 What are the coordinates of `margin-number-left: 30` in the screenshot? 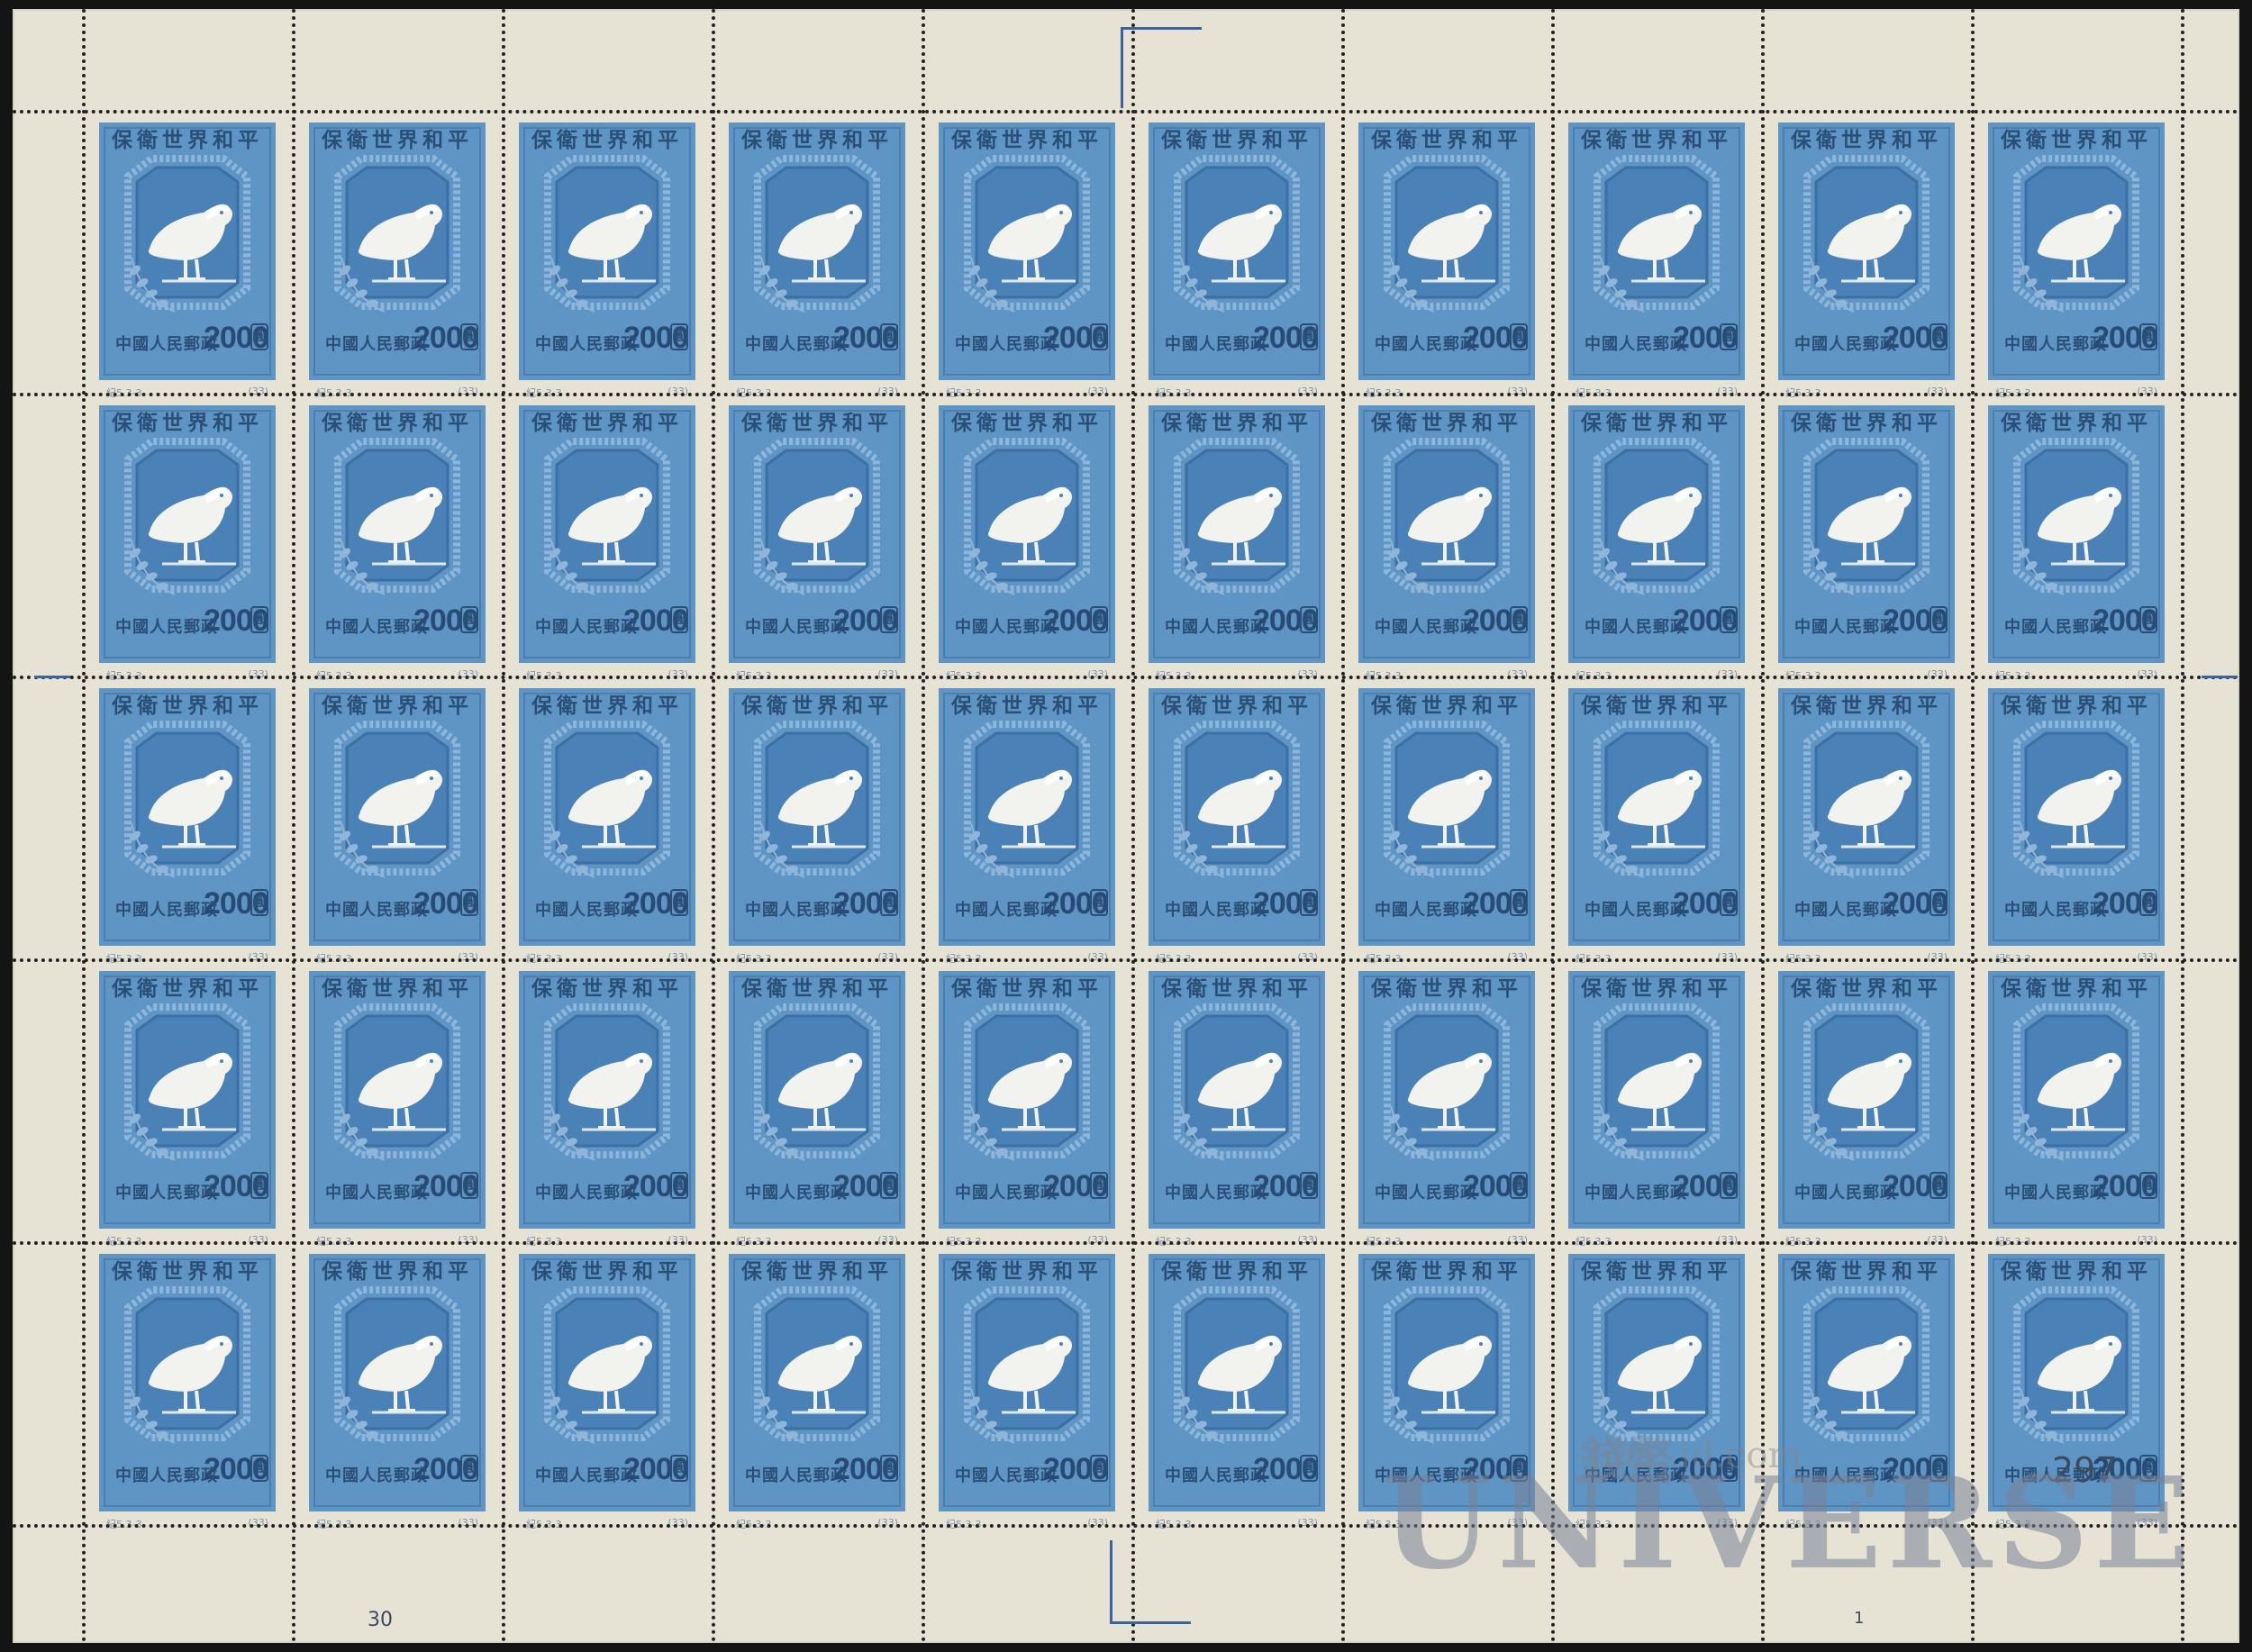 It's located at (380, 1620).